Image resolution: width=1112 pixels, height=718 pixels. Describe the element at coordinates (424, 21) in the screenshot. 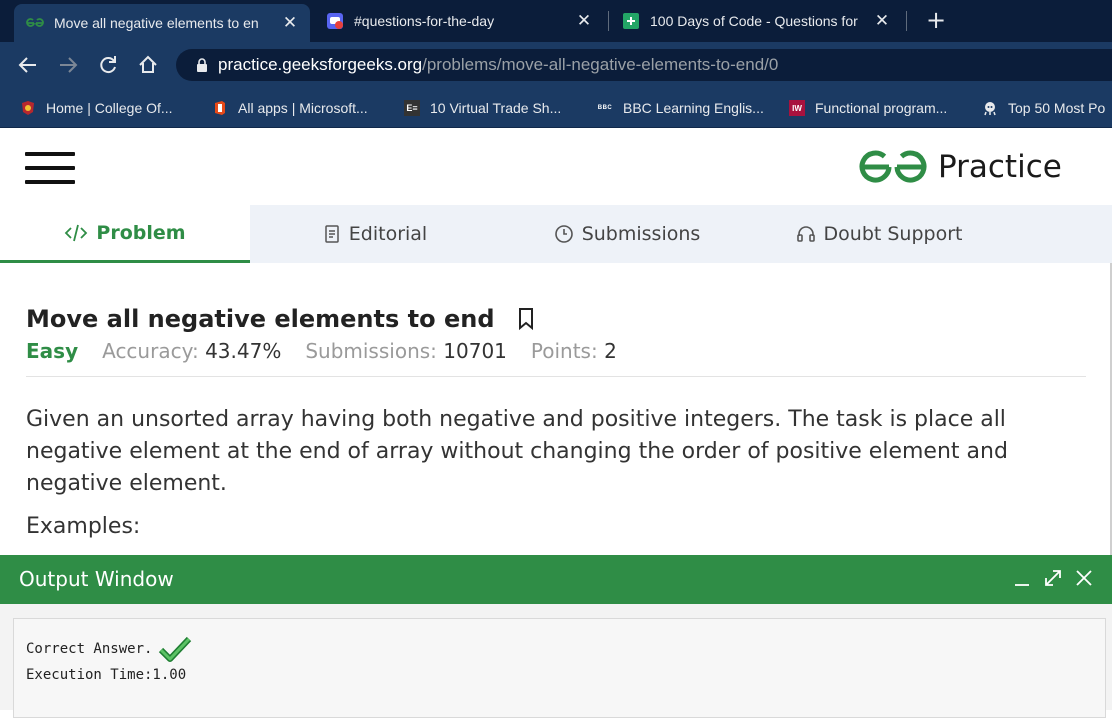

I see `tab-title: #questions-for-the-day` at that location.